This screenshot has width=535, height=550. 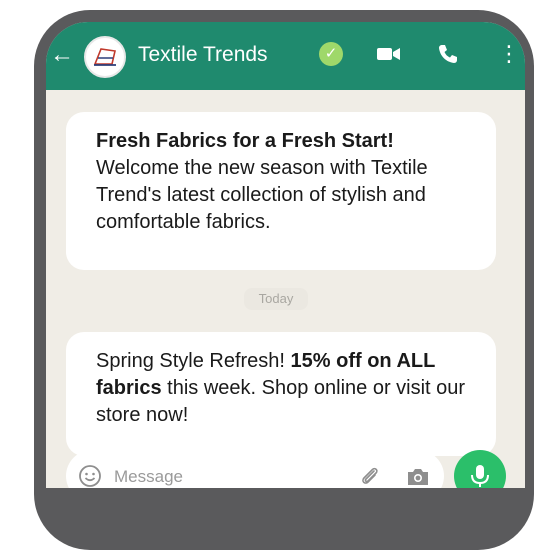 I want to click on video-camera-icon, so click(x=389, y=56).